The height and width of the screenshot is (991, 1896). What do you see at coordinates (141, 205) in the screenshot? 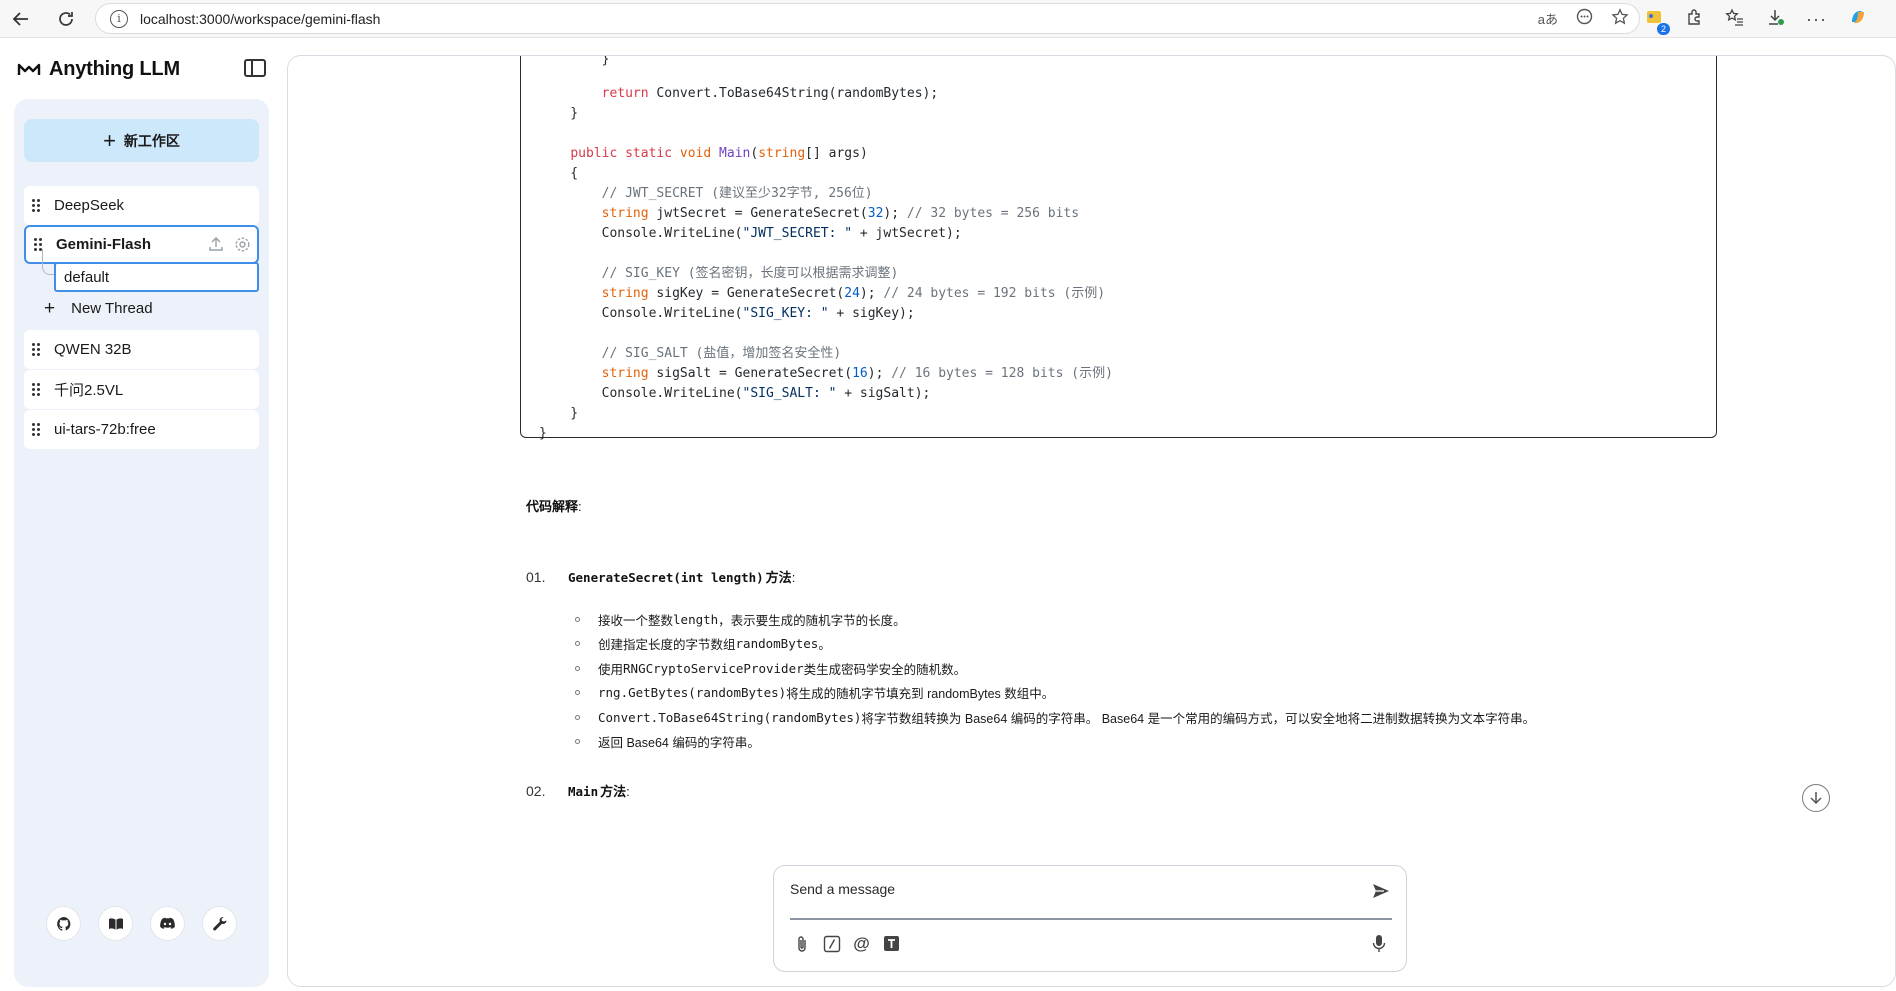
I see `workspace-item-deepseek: DeepSeek` at bounding box center [141, 205].